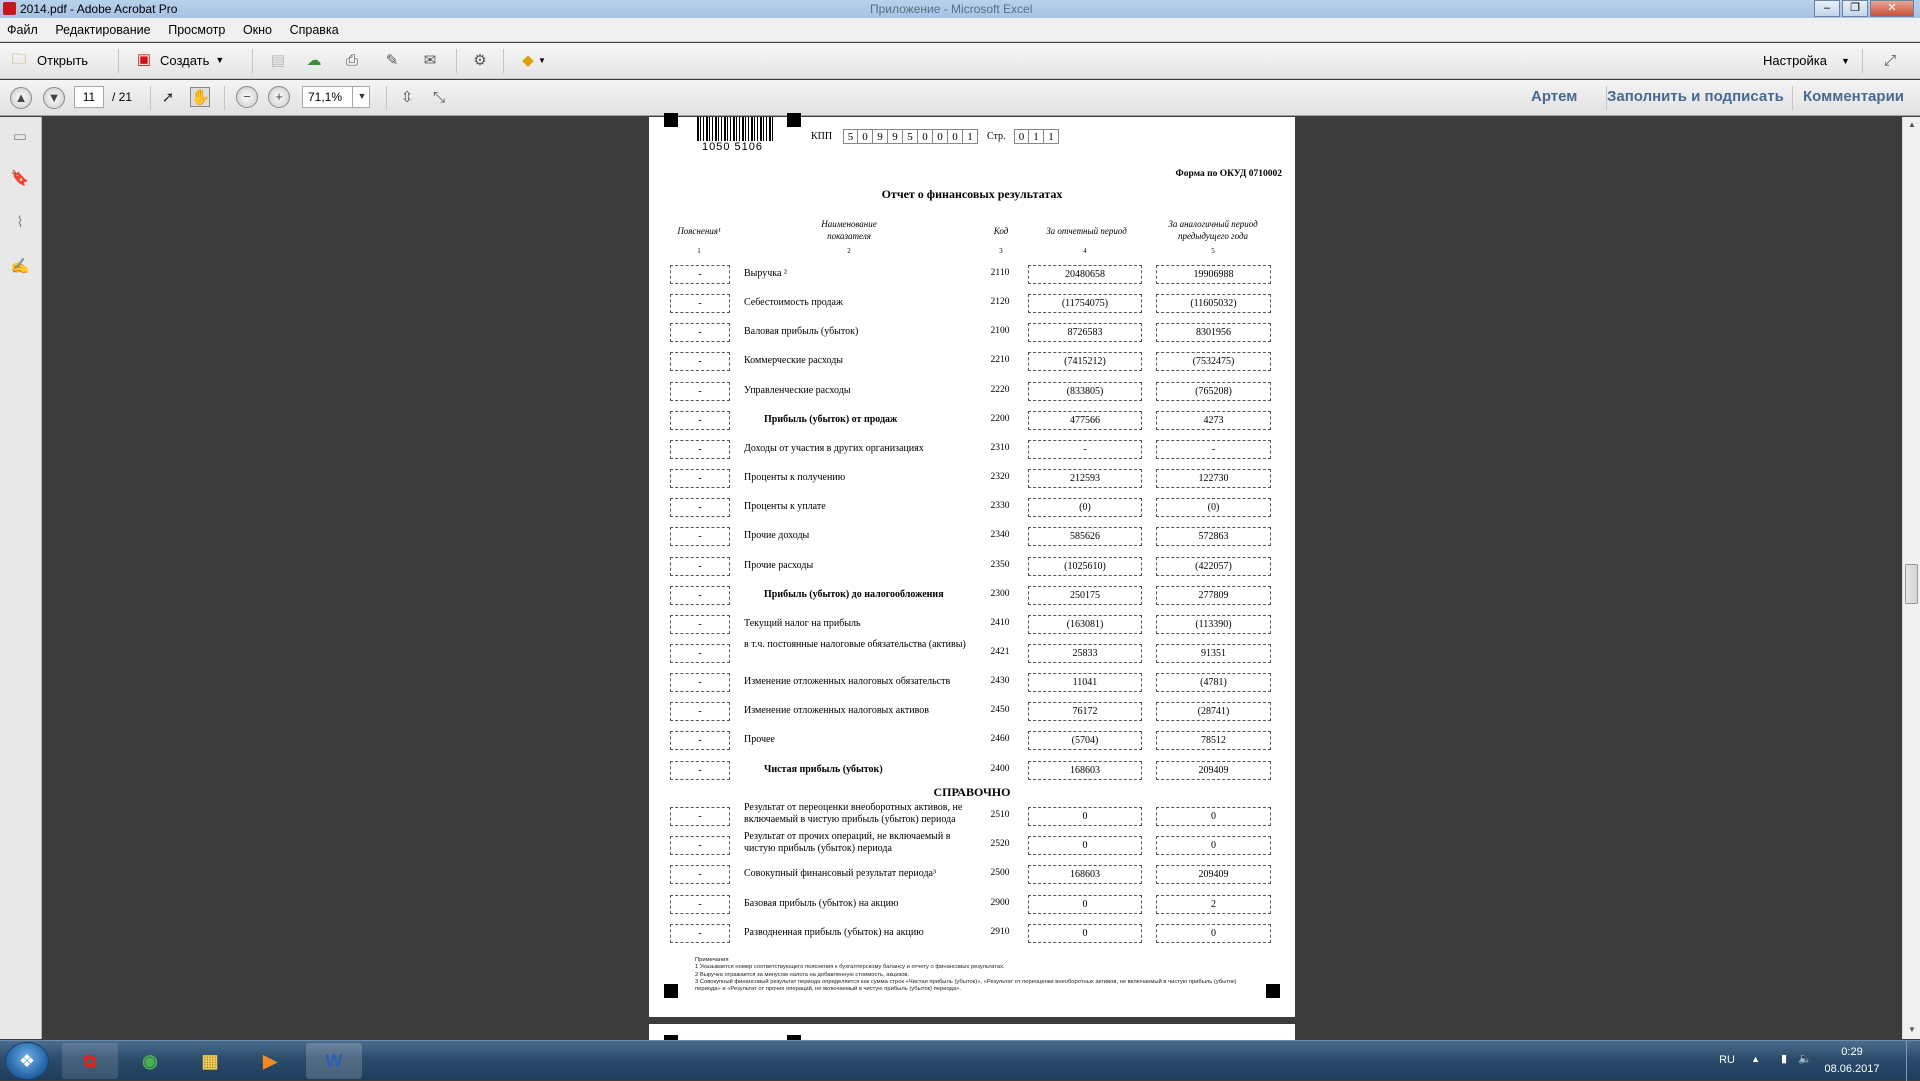 The width and height of the screenshot is (1920, 1081). Describe the element at coordinates (90, 1061) in the screenshot. I see `acrobat-taskbar-icon: ⧉` at that location.